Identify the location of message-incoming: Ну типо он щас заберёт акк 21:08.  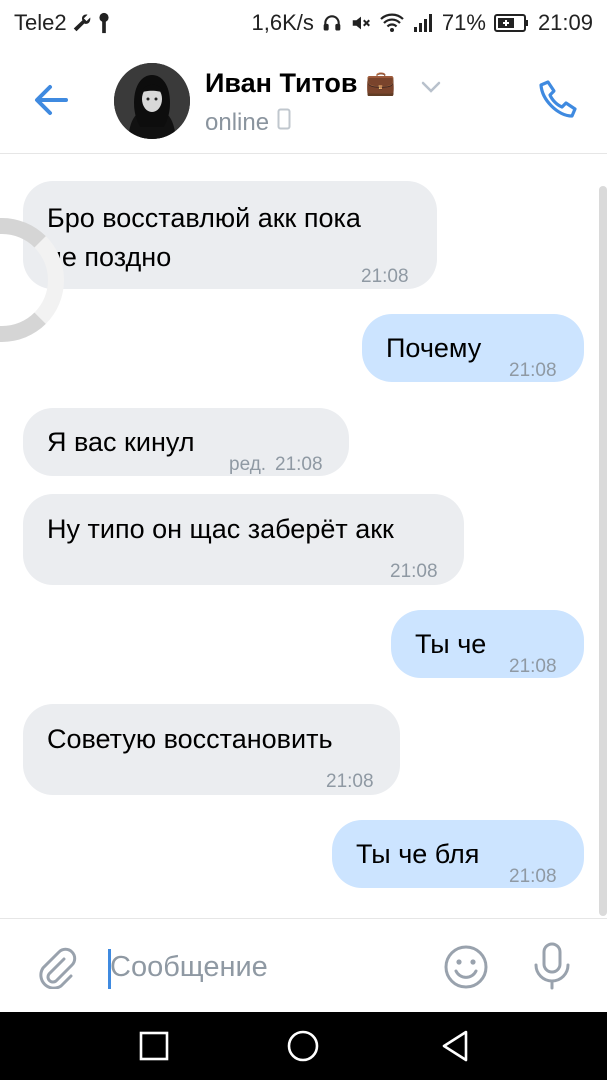
(243, 539).